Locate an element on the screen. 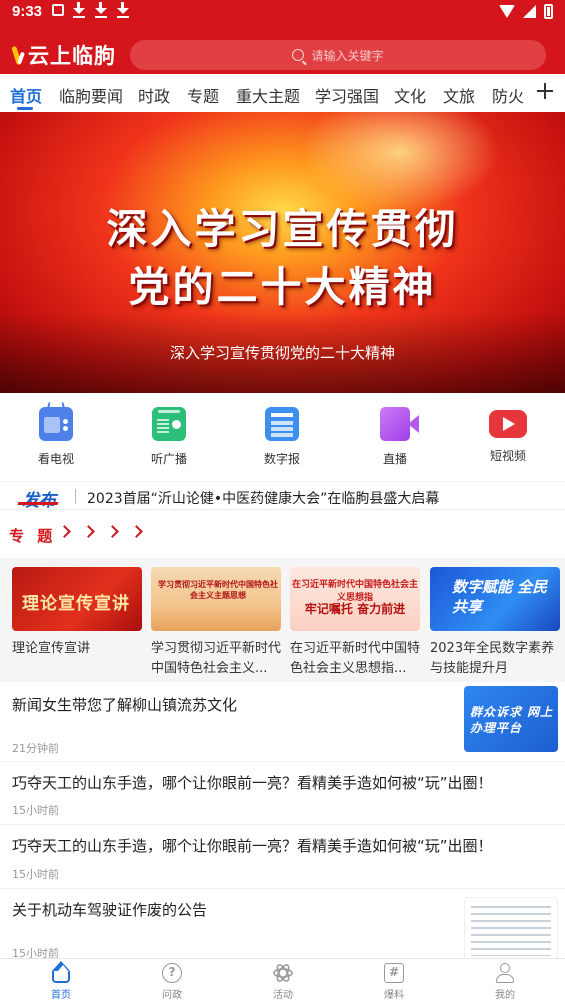  topic-caption: 2023年全民数字素养与技能提升月 is located at coordinates (492, 658).